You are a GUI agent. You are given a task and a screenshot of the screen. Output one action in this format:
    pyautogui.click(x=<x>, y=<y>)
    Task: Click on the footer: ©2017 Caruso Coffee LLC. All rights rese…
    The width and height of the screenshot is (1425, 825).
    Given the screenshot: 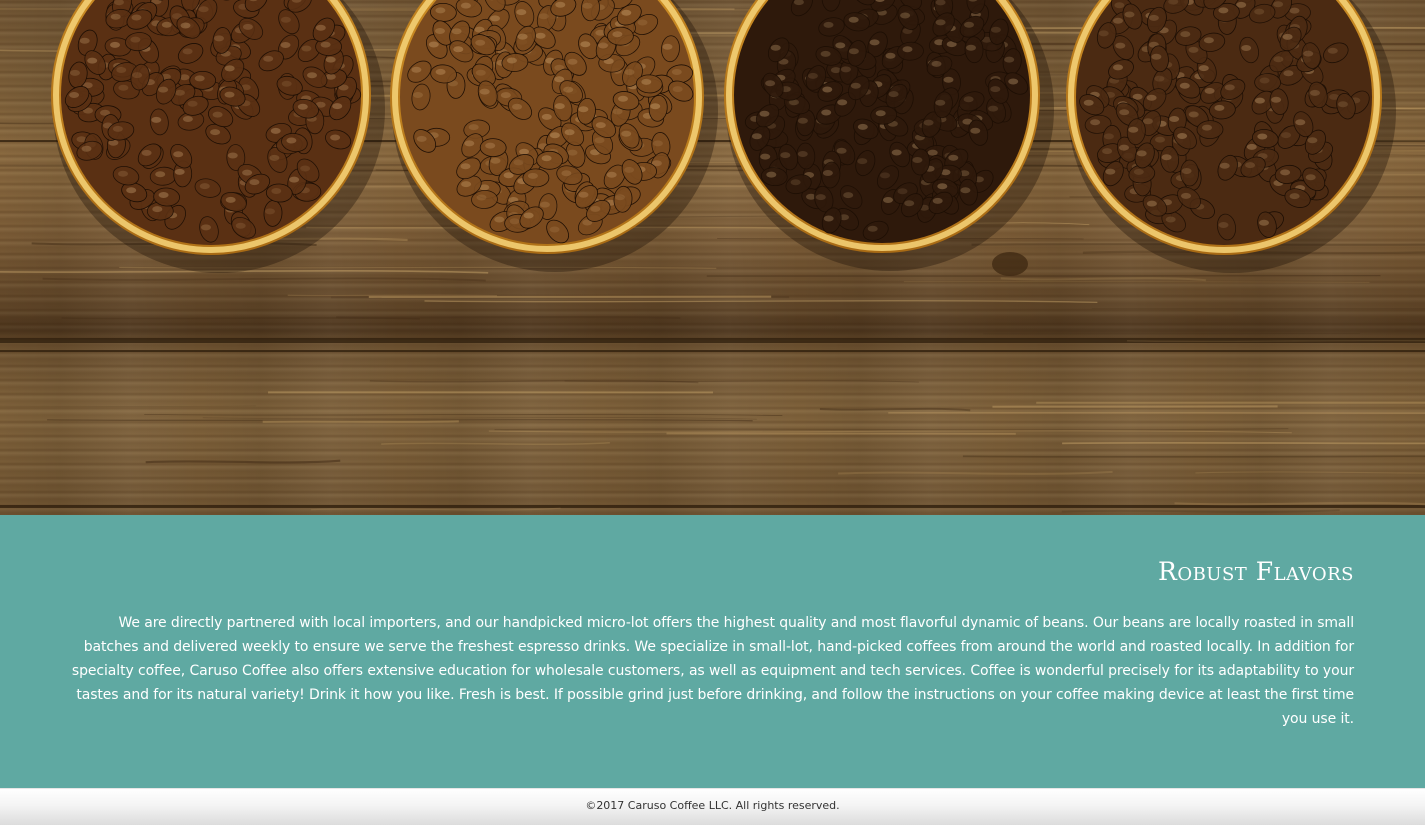 What is the action you would take?
    pyautogui.click(x=712, y=806)
    